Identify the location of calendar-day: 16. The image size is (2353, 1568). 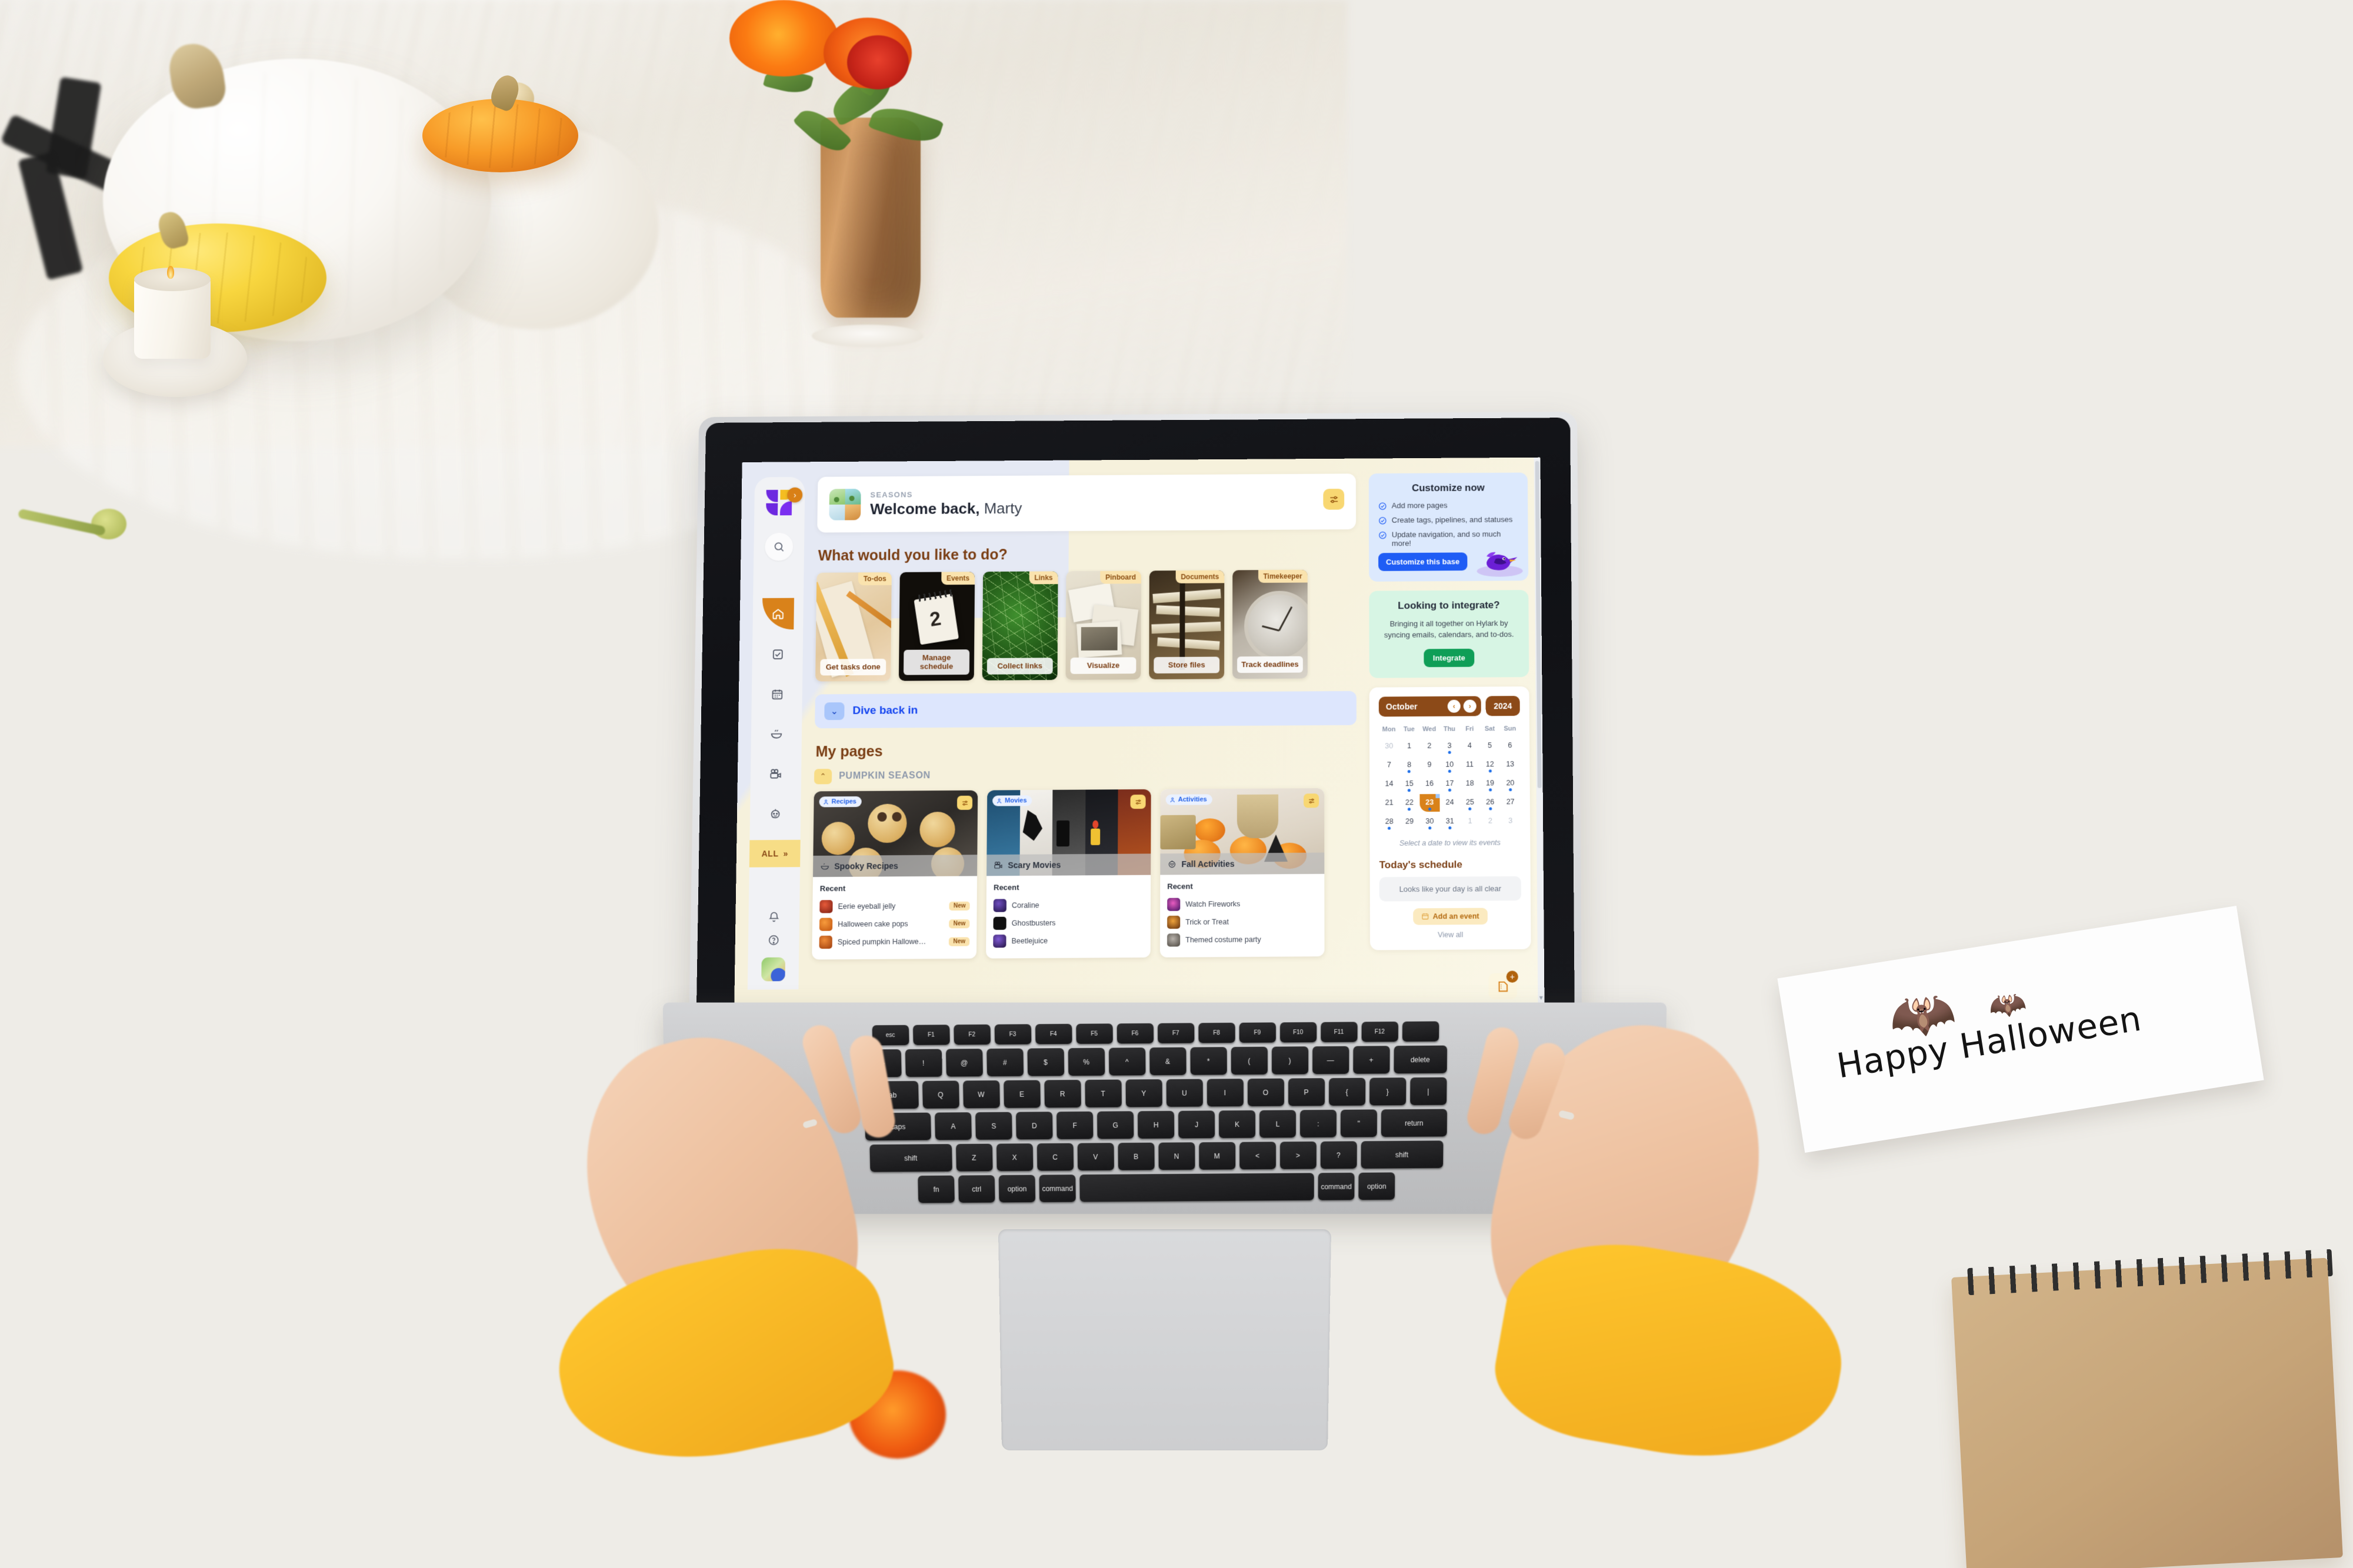
(1429, 784).